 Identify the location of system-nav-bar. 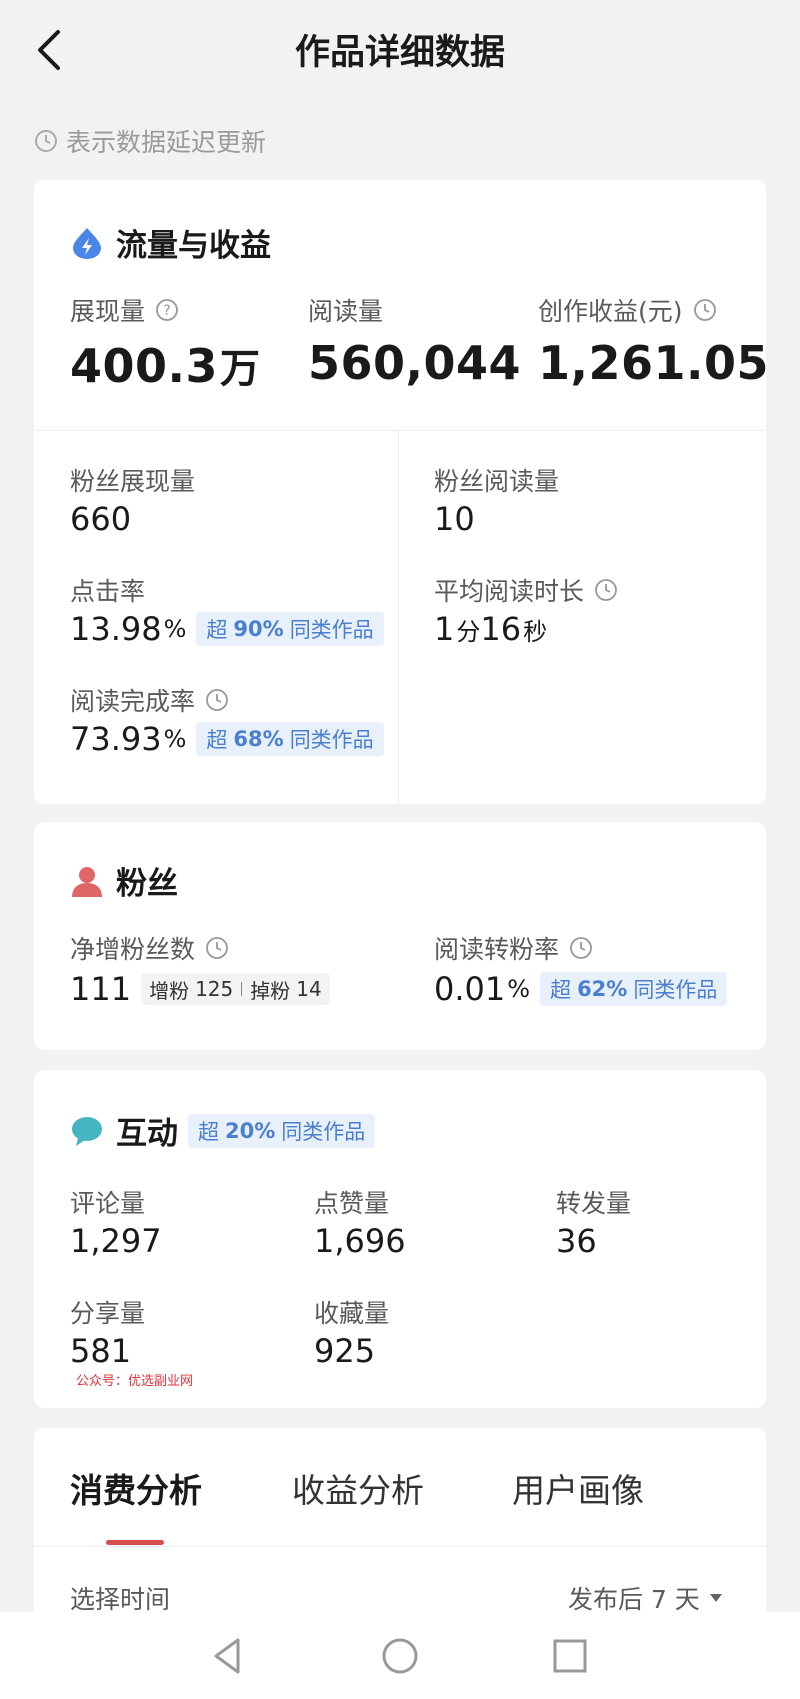
(400, 1655).